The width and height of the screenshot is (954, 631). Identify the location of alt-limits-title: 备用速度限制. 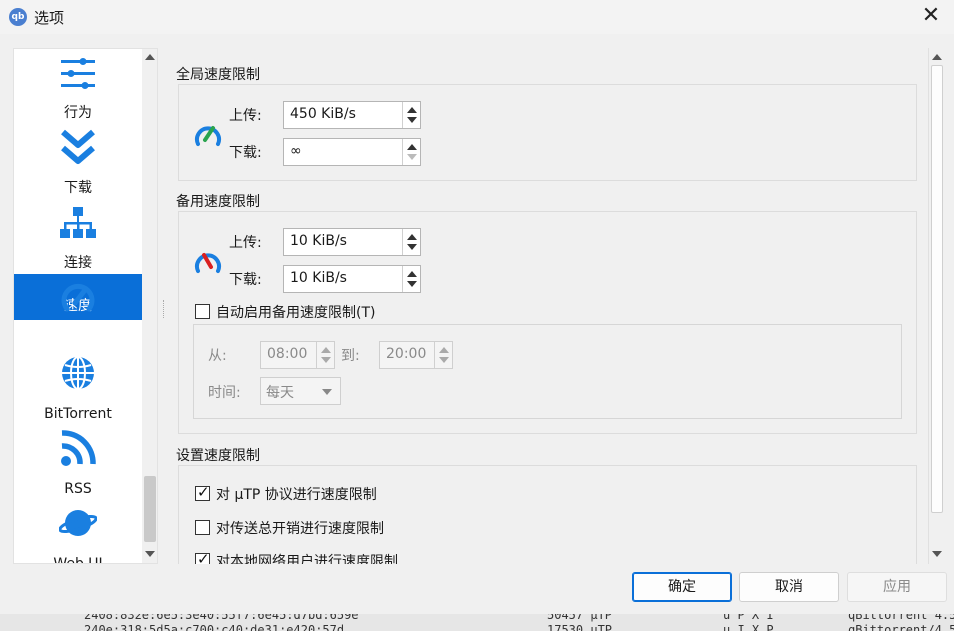
(218, 202).